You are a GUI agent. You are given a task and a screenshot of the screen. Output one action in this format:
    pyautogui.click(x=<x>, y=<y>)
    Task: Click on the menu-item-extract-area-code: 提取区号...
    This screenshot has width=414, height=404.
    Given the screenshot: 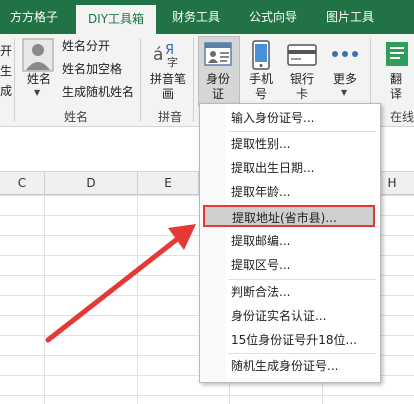 What is the action you would take?
    pyautogui.click(x=290, y=265)
    